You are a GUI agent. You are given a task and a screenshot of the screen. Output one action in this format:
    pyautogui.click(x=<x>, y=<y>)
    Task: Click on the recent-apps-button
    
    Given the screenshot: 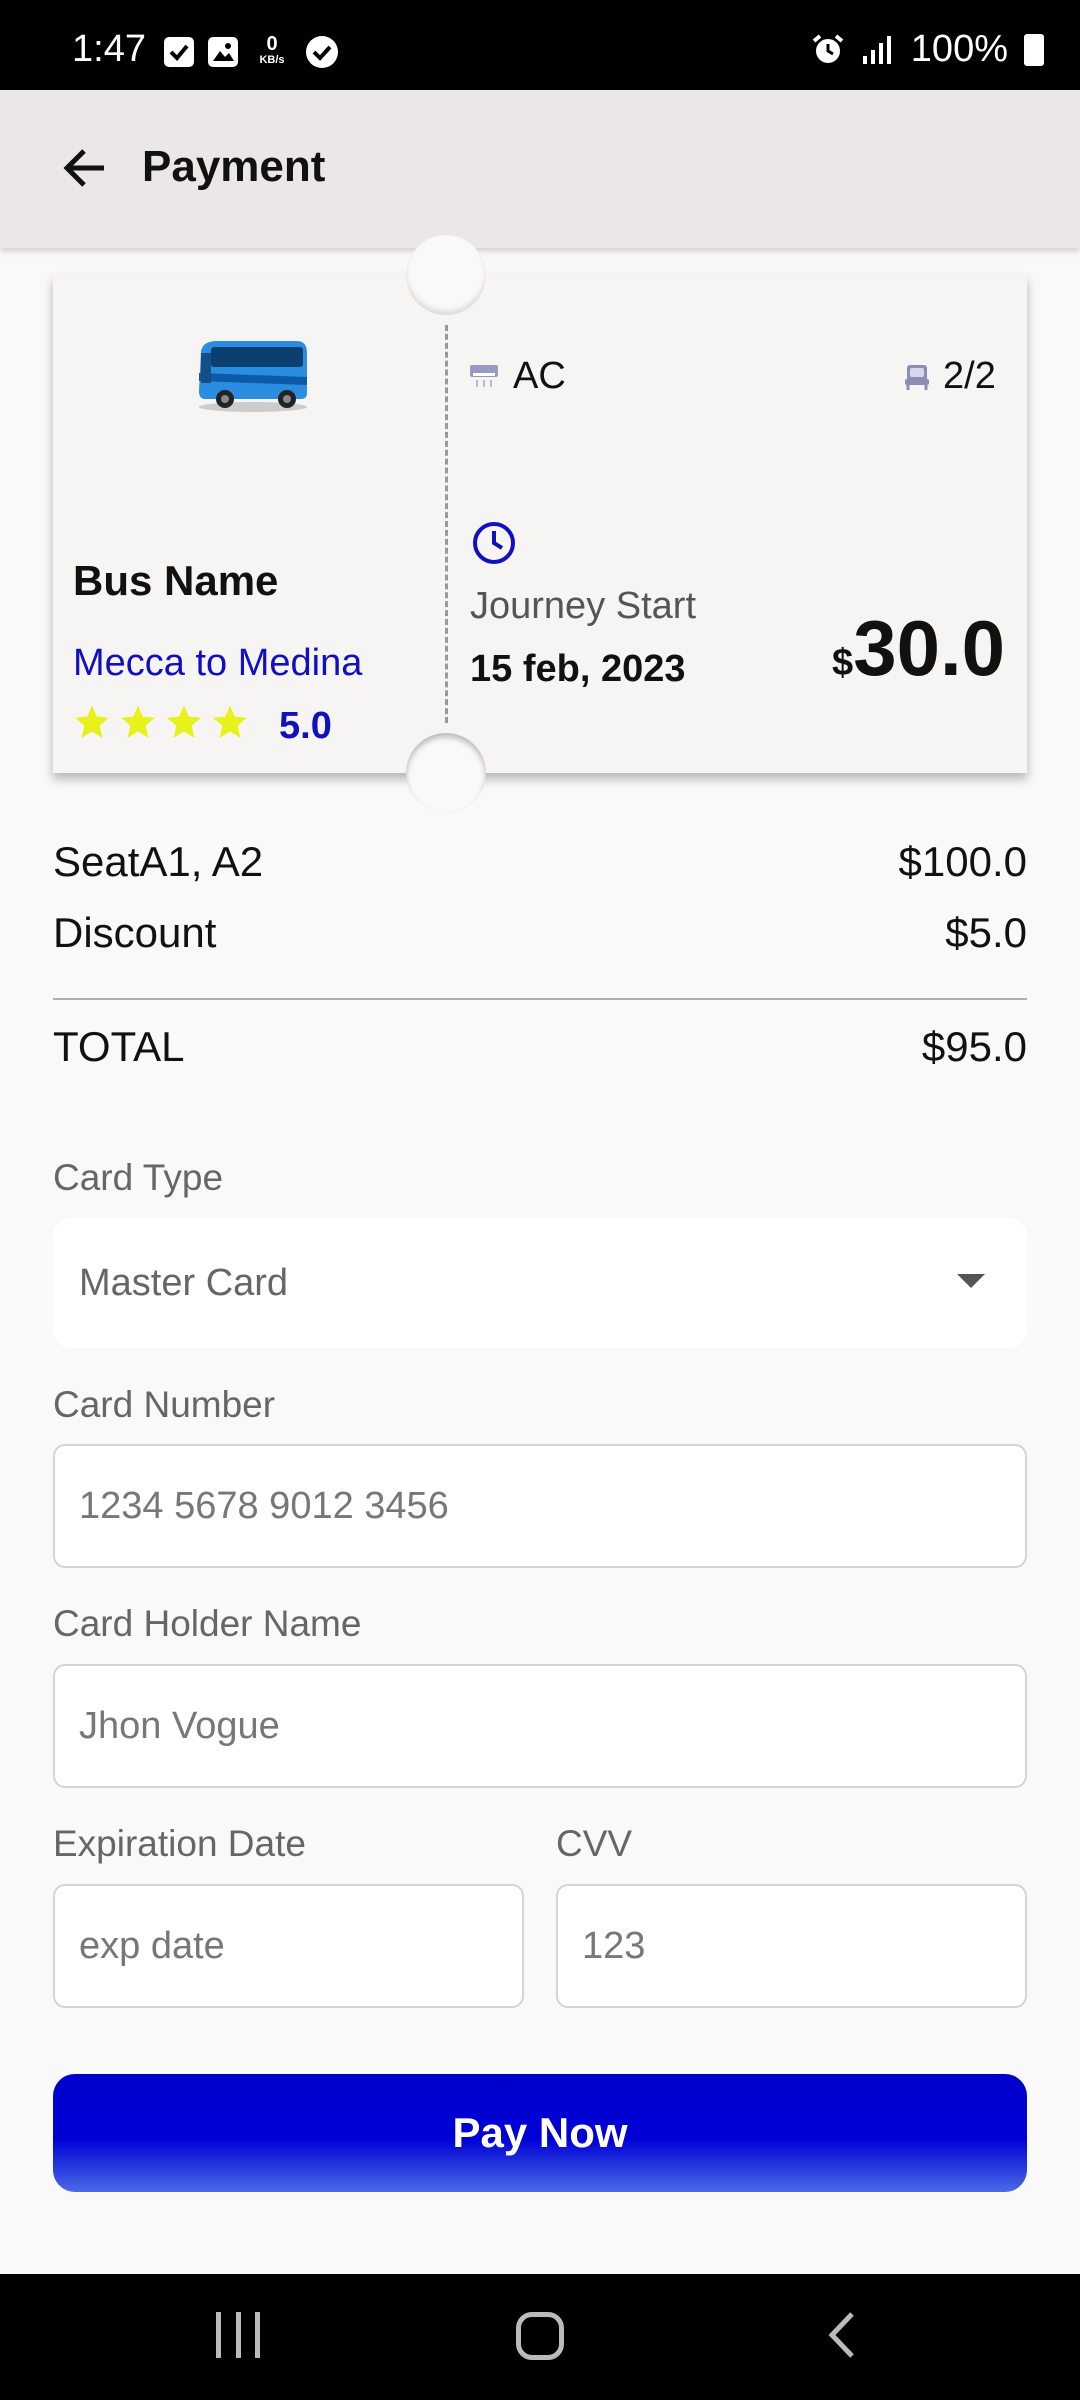 What is the action you would take?
    pyautogui.click(x=238, y=2335)
    